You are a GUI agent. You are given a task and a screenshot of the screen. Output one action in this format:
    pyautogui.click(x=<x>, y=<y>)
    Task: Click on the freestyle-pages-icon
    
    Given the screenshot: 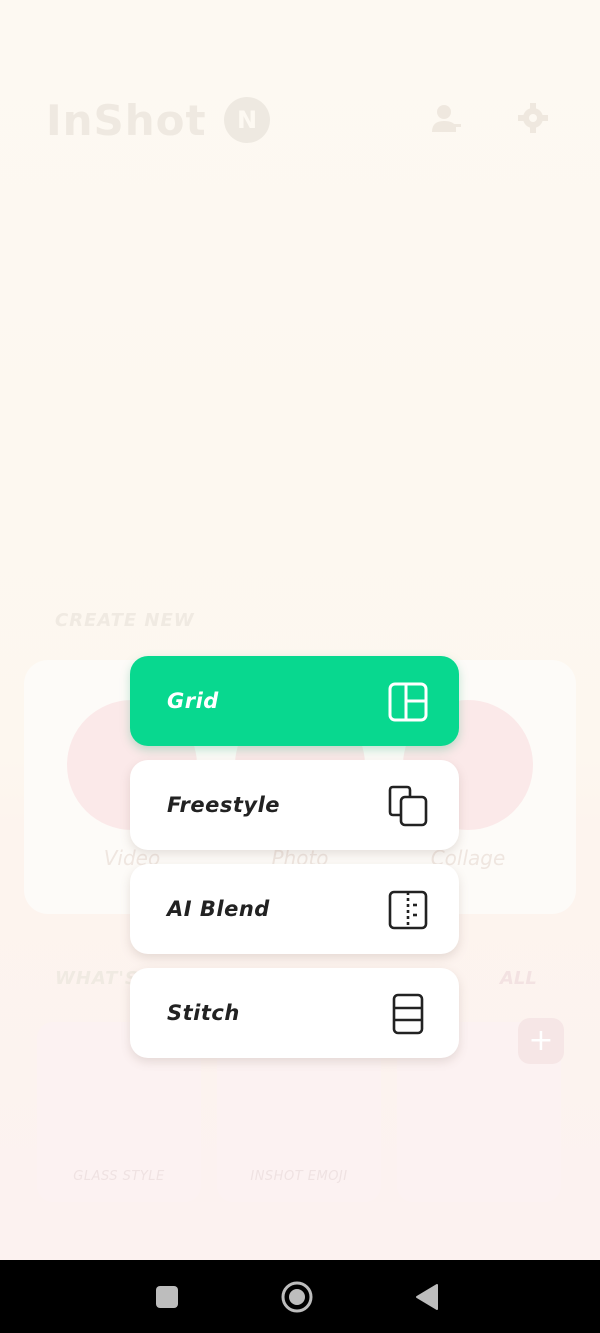 What is the action you would take?
    pyautogui.click(x=408, y=806)
    